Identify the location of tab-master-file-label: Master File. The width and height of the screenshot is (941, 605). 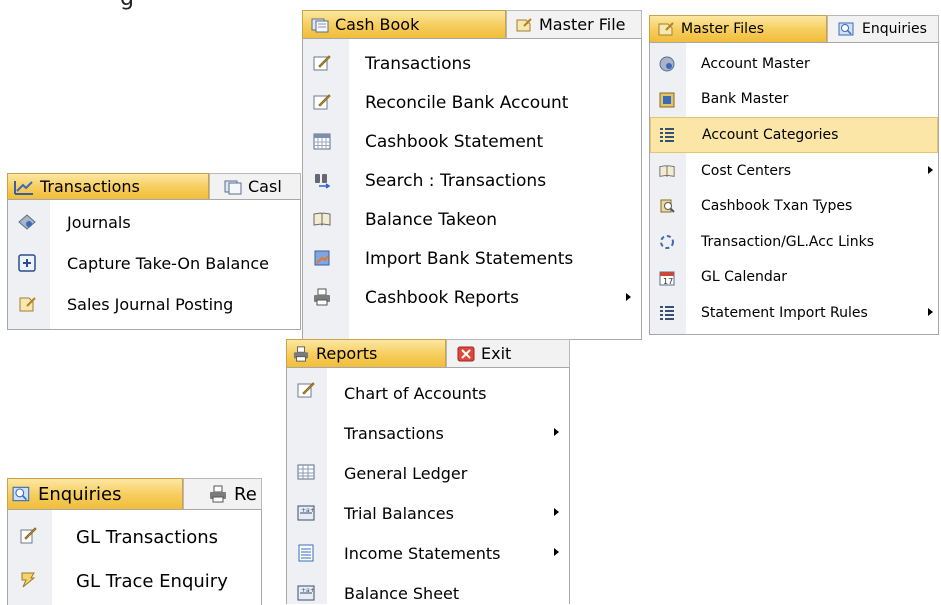
(582, 24).